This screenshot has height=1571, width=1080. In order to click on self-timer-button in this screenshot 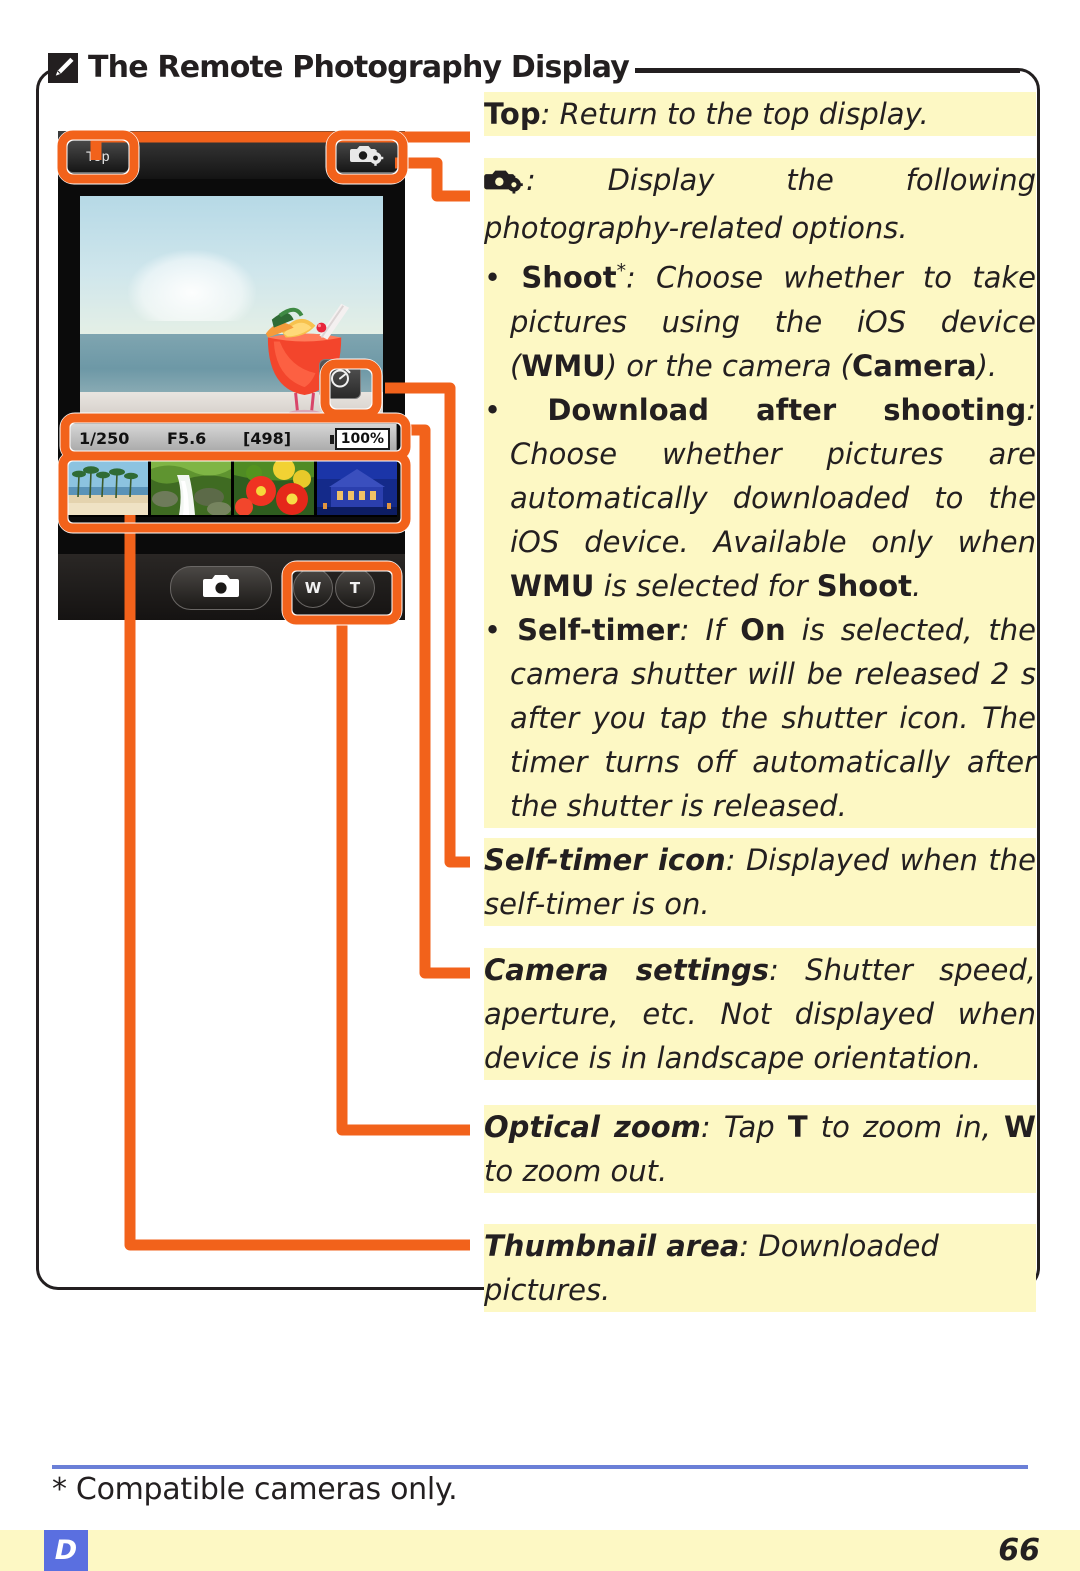, I will do `click(340, 379)`.